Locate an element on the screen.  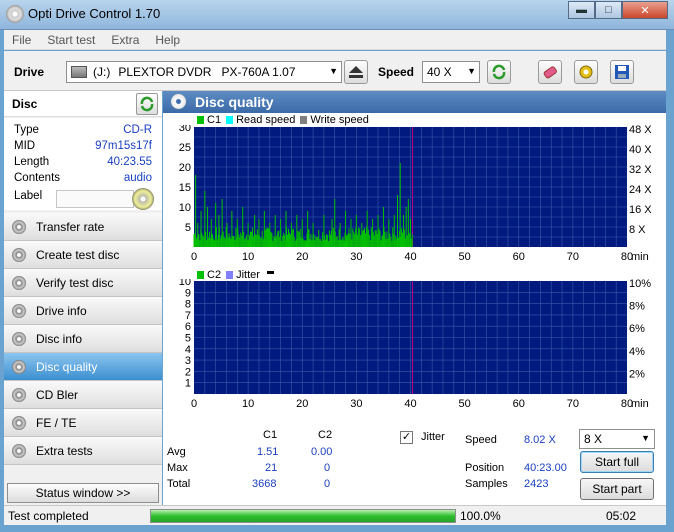
start-full-button: Start full is located at coordinates (617, 462).